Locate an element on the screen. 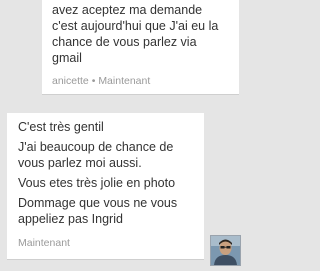 The image size is (320, 271). message-time: Maintenant is located at coordinates (124, 81).